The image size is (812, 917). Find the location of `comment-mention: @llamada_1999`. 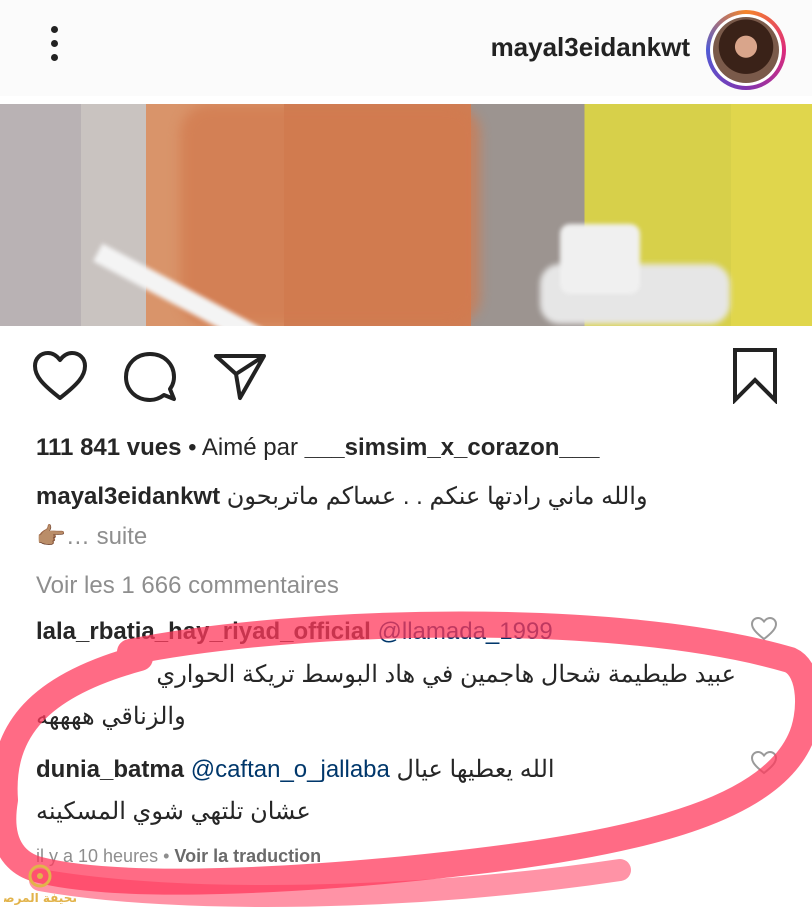

comment-mention: @llamada_1999 is located at coordinates (465, 631).